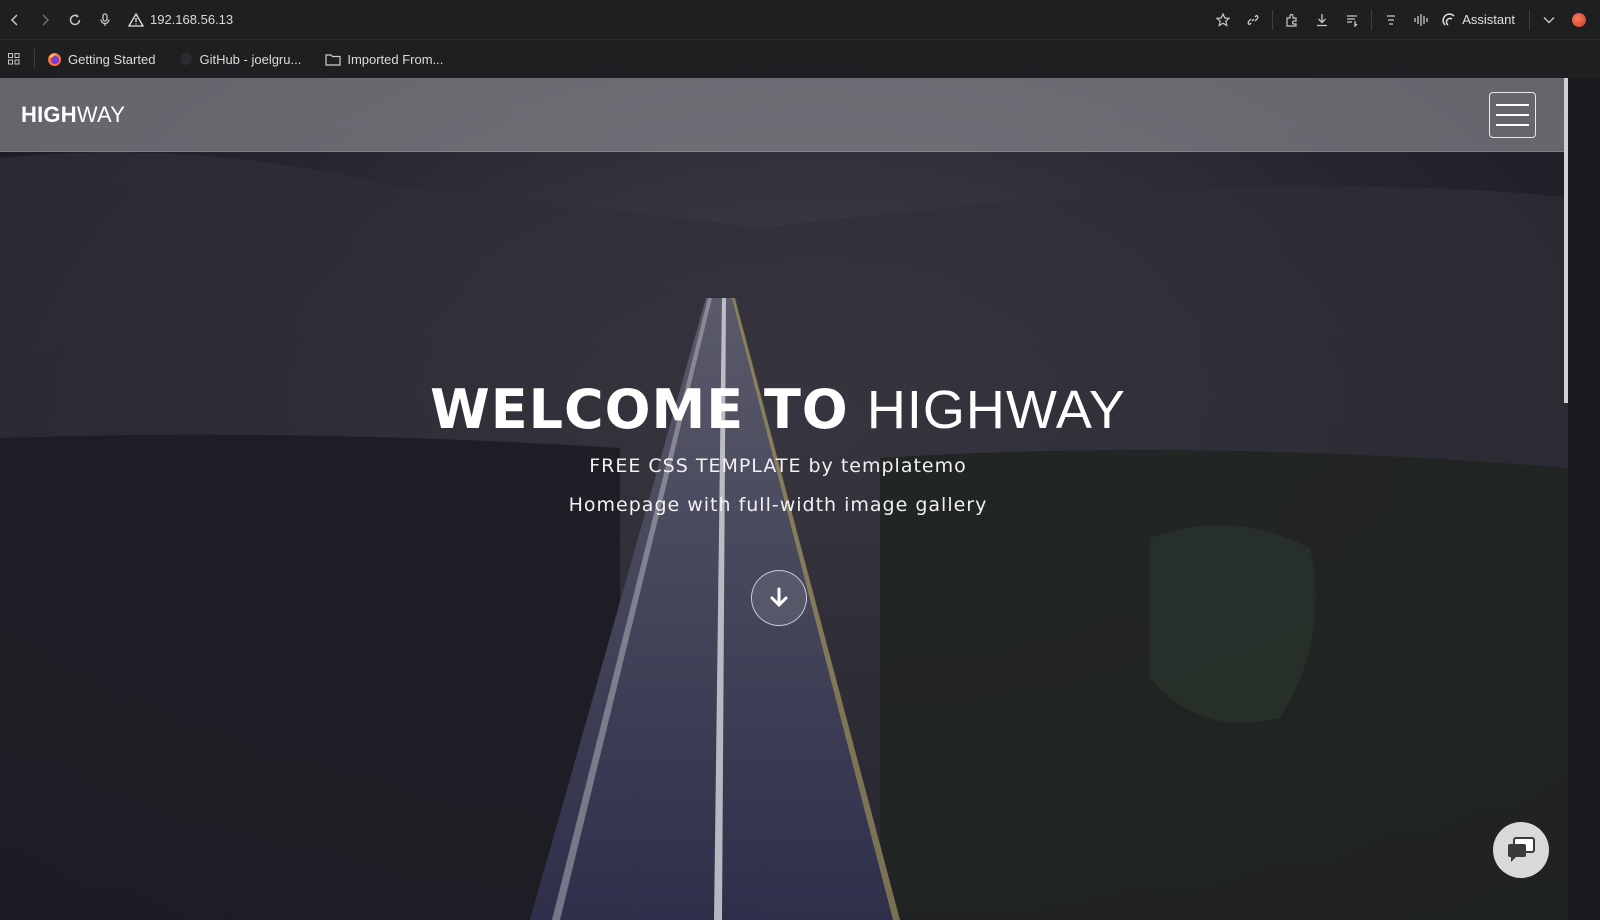  I want to click on site-navbar: HIGHWAY, so click(784, 115).